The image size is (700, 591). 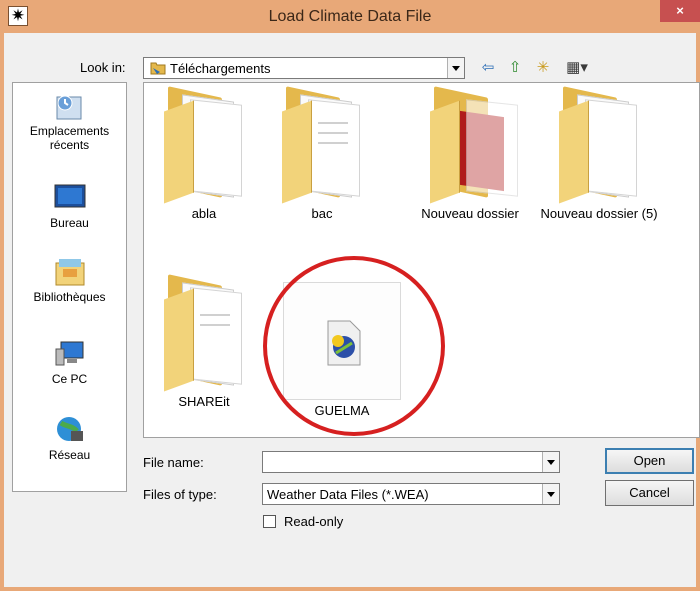 I want to click on file-name: Nouveau dossier, so click(x=470, y=213).